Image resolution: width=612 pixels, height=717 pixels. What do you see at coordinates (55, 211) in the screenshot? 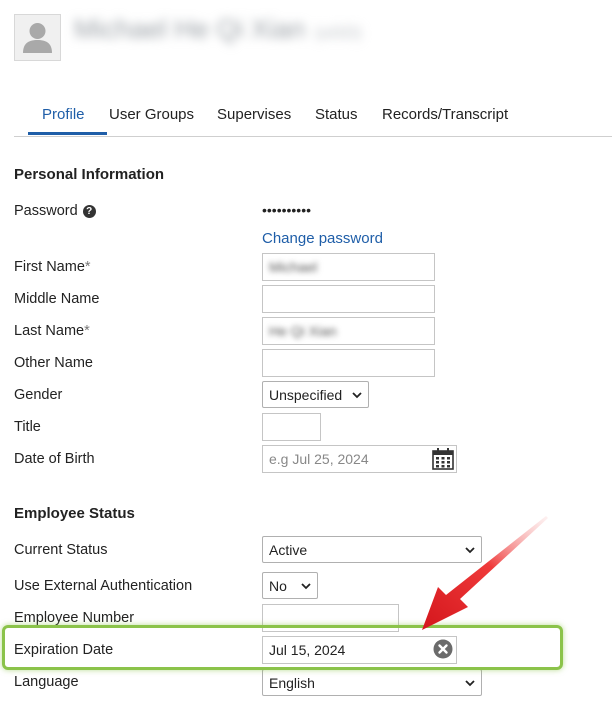
I see `password-label: Password?` at bounding box center [55, 211].